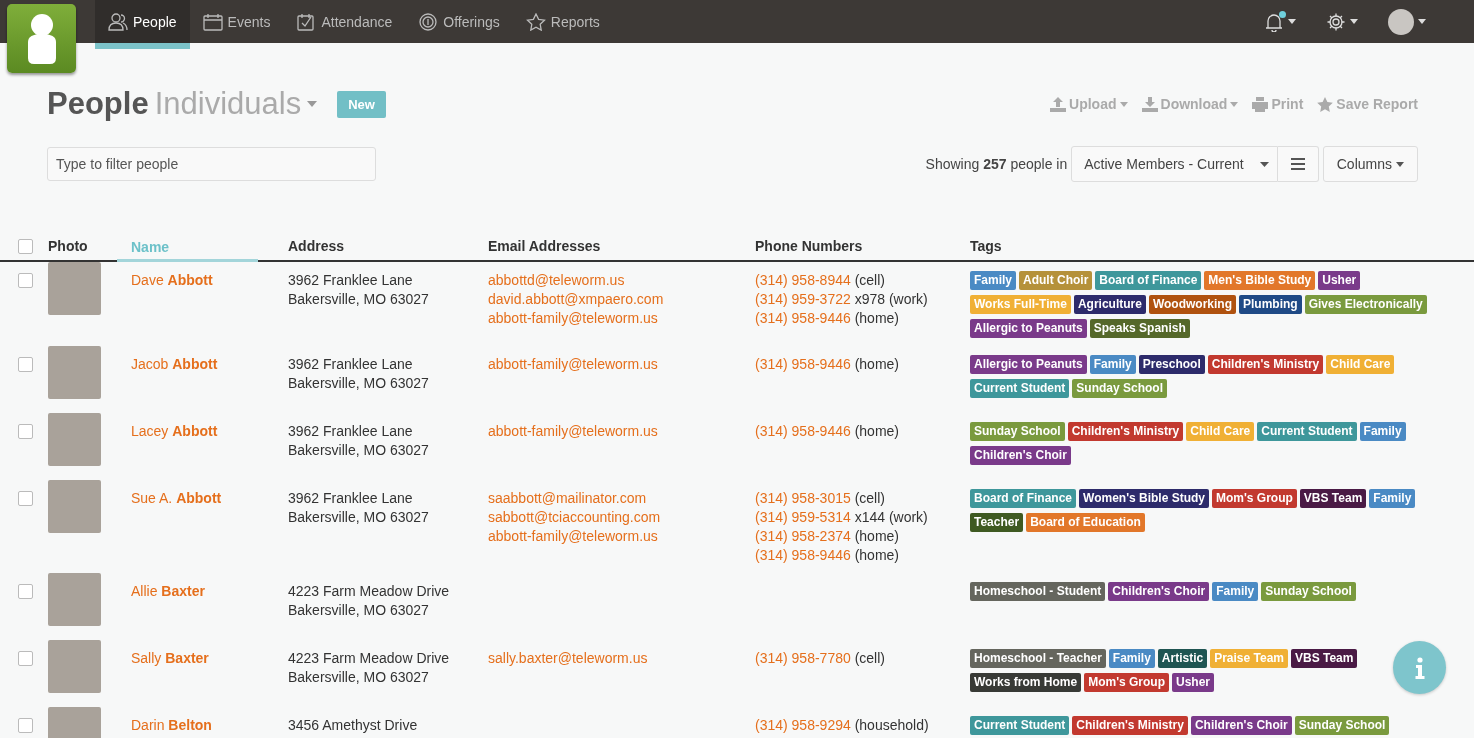  Describe the element at coordinates (576, 299) in the screenshot. I see `email-link: david.abbott@xmpaero.com` at that location.